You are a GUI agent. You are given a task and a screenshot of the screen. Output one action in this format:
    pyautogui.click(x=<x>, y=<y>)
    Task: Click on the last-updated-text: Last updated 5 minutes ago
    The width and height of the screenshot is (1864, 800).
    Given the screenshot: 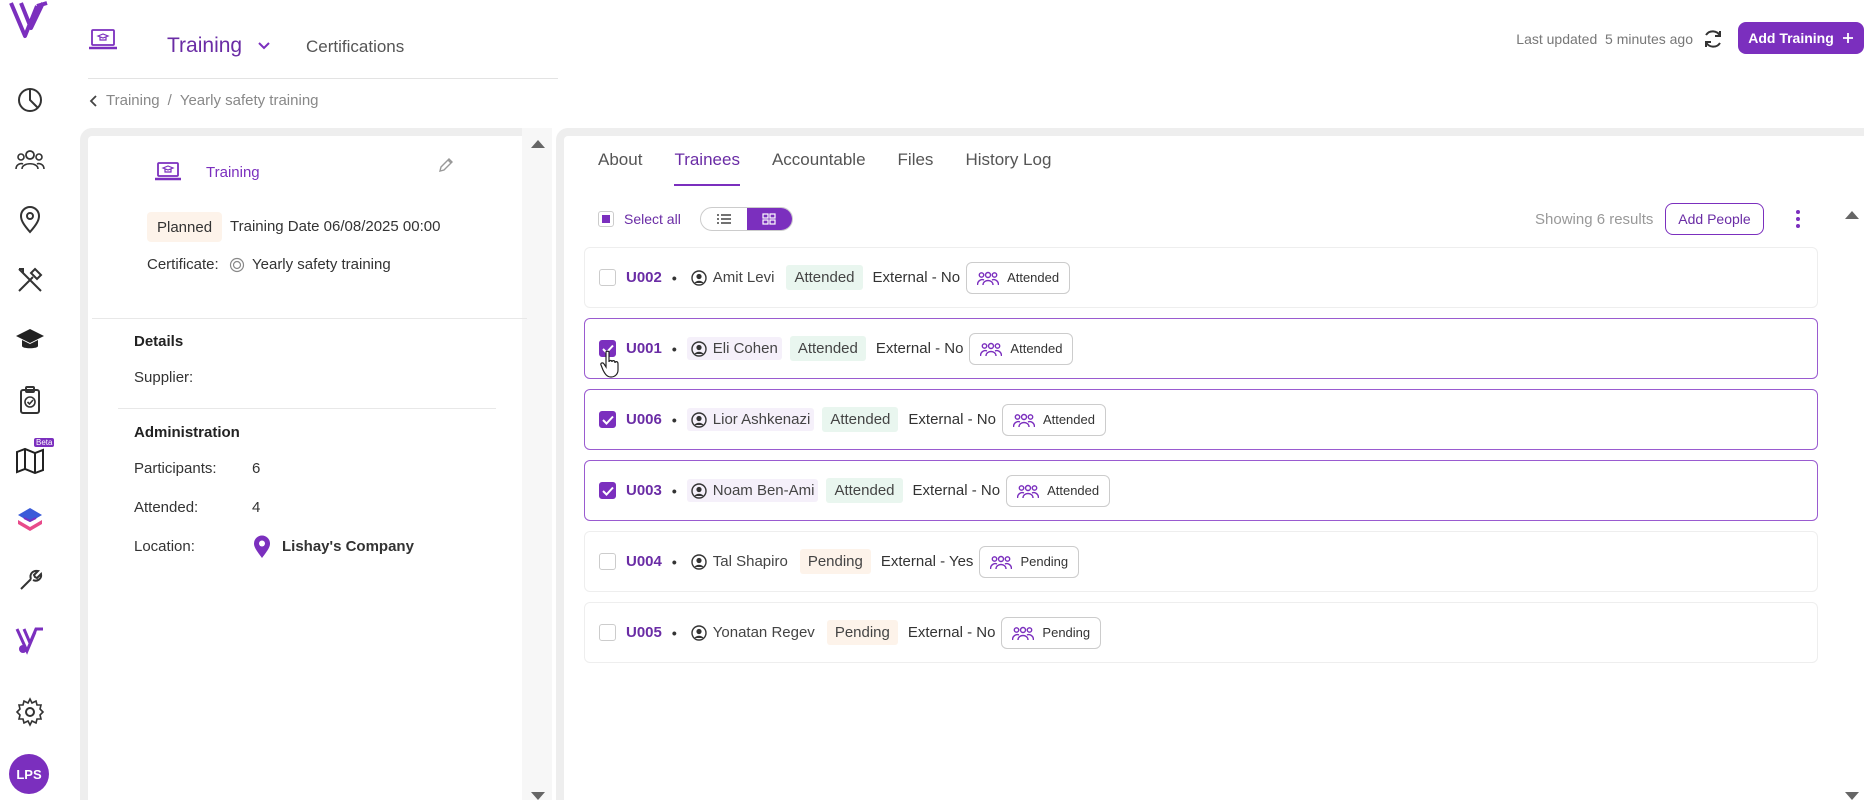 What is the action you would take?
    pyautogui.click(x=1604, y=39)
    